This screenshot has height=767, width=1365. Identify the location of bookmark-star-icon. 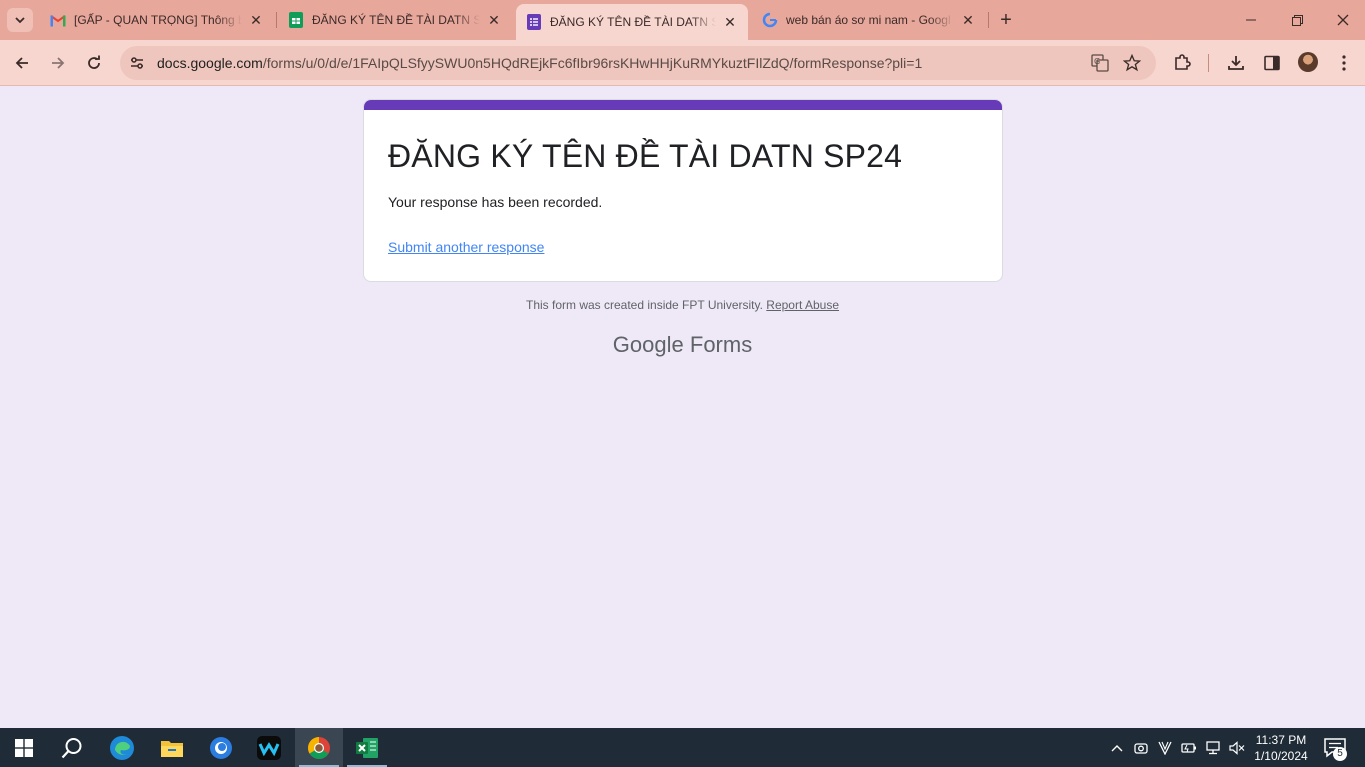
(1132, 63).